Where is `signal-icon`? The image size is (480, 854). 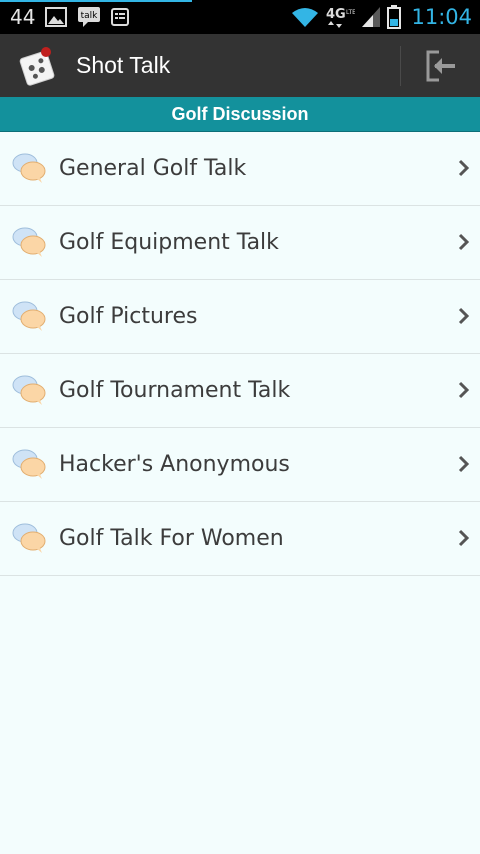 signal-icon is located at coordinates (371, 17).